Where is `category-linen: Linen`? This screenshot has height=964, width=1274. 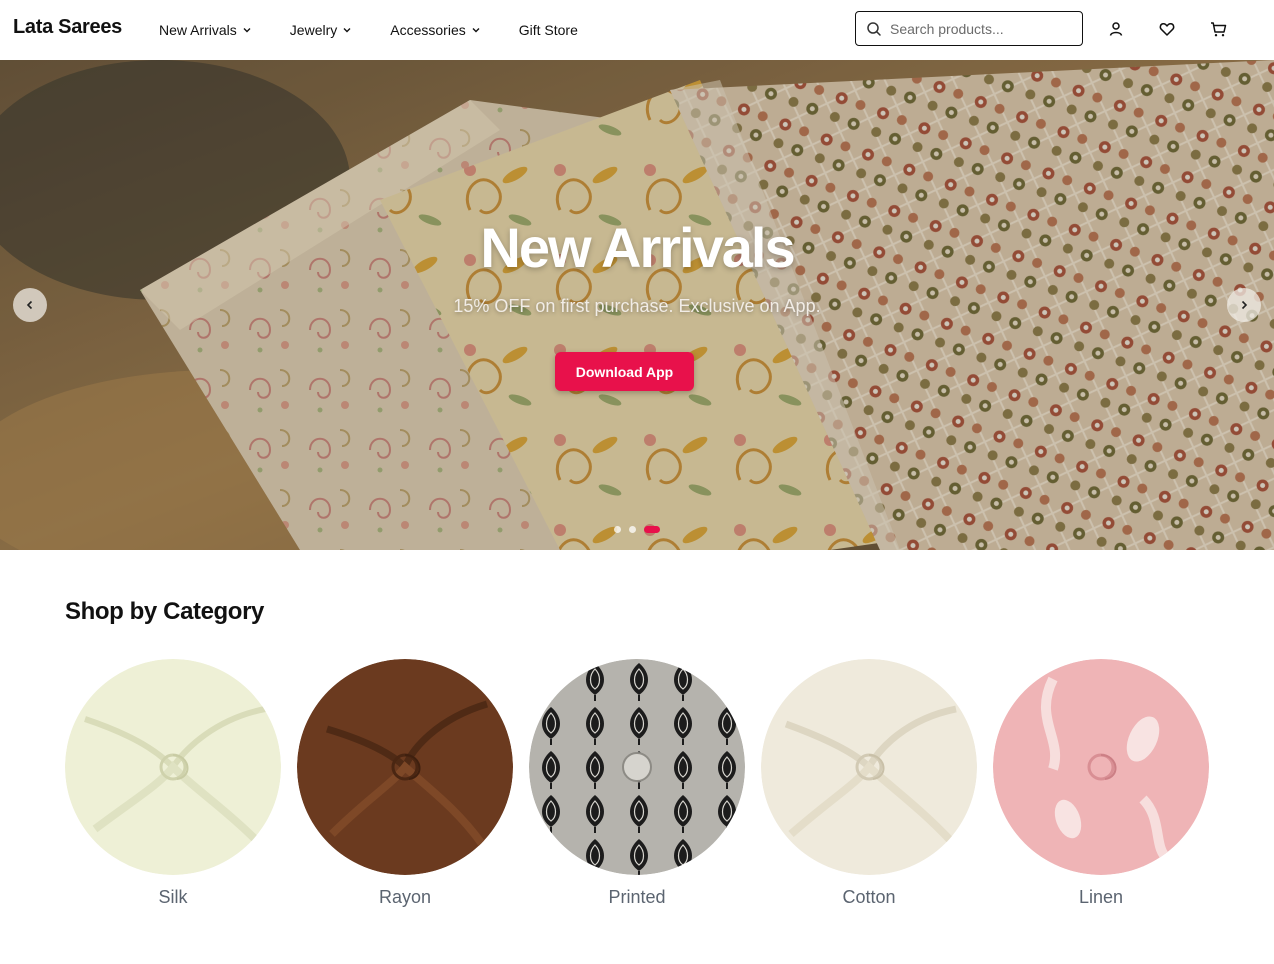
category-linen: Linen is located at coordinates (1101, 783).